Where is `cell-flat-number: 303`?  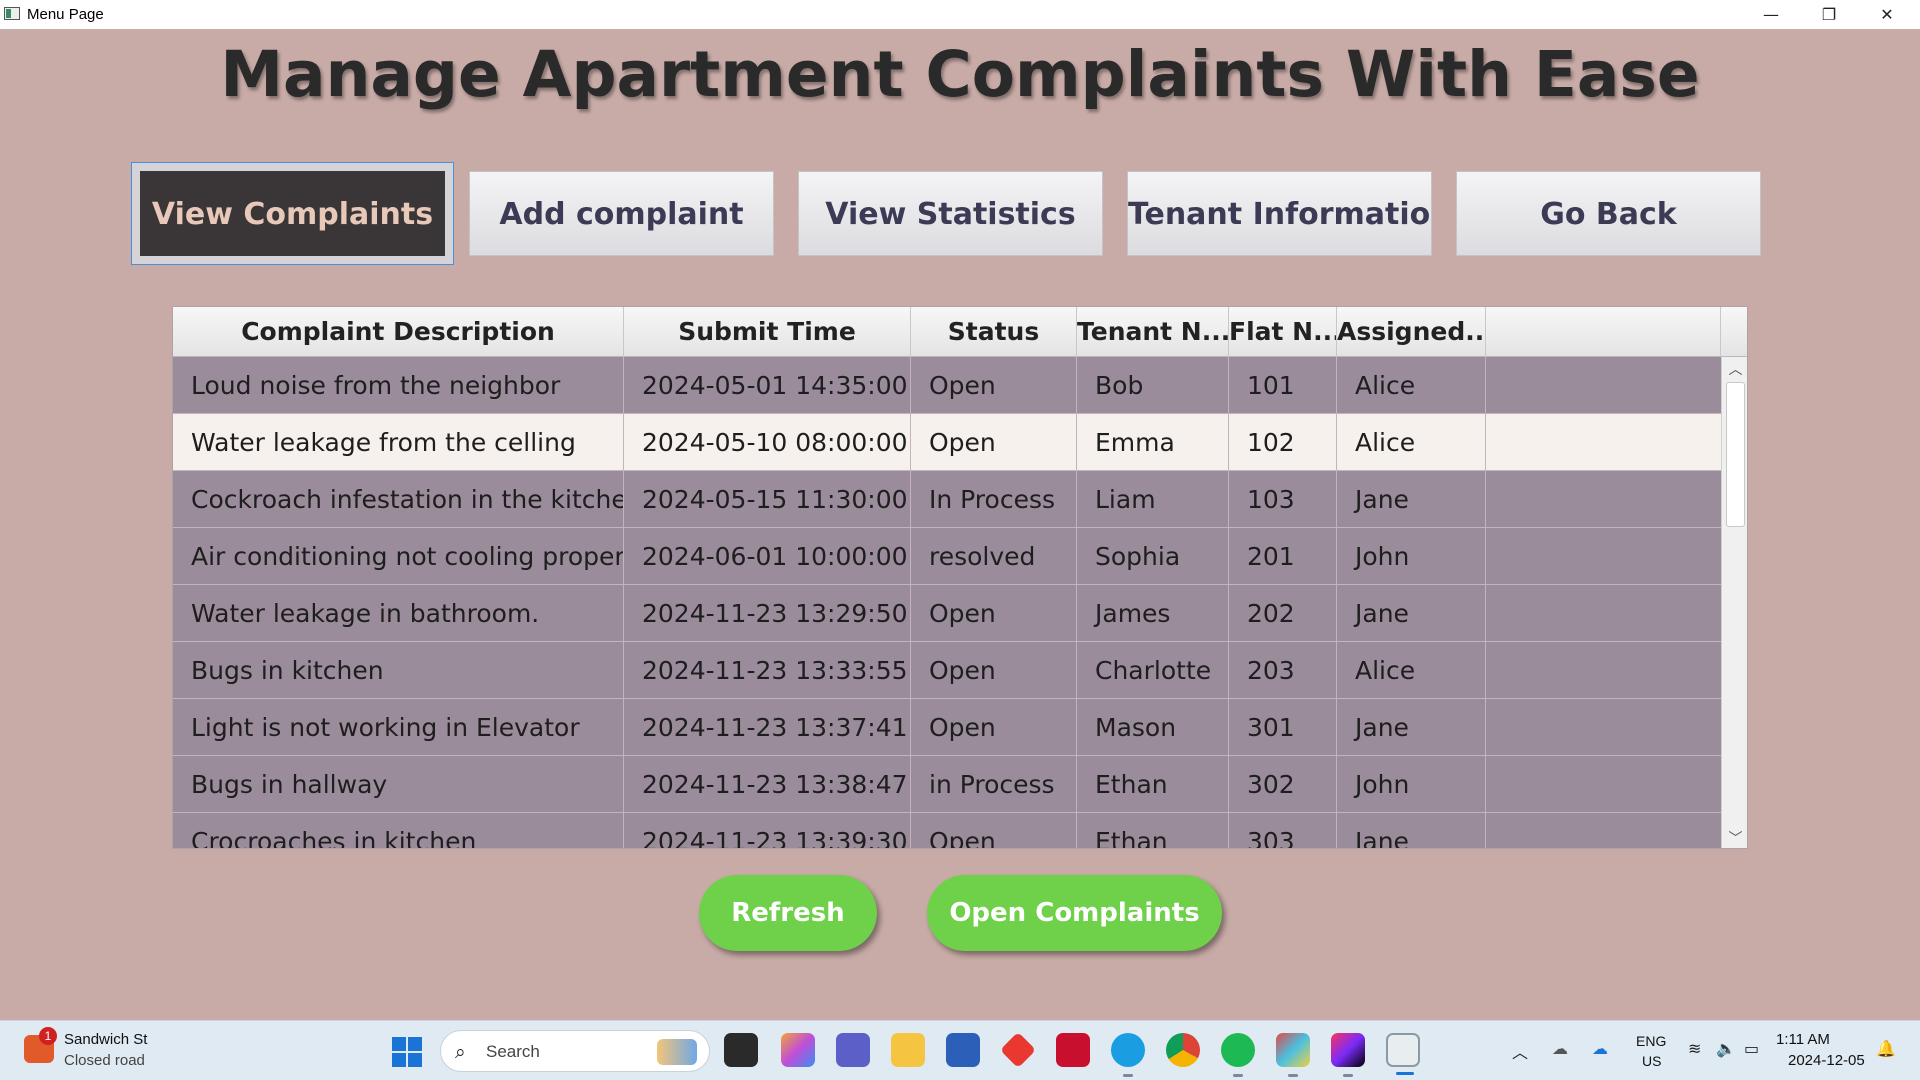
cell-flat-number: 303 is located at coordinates (1283, 830).